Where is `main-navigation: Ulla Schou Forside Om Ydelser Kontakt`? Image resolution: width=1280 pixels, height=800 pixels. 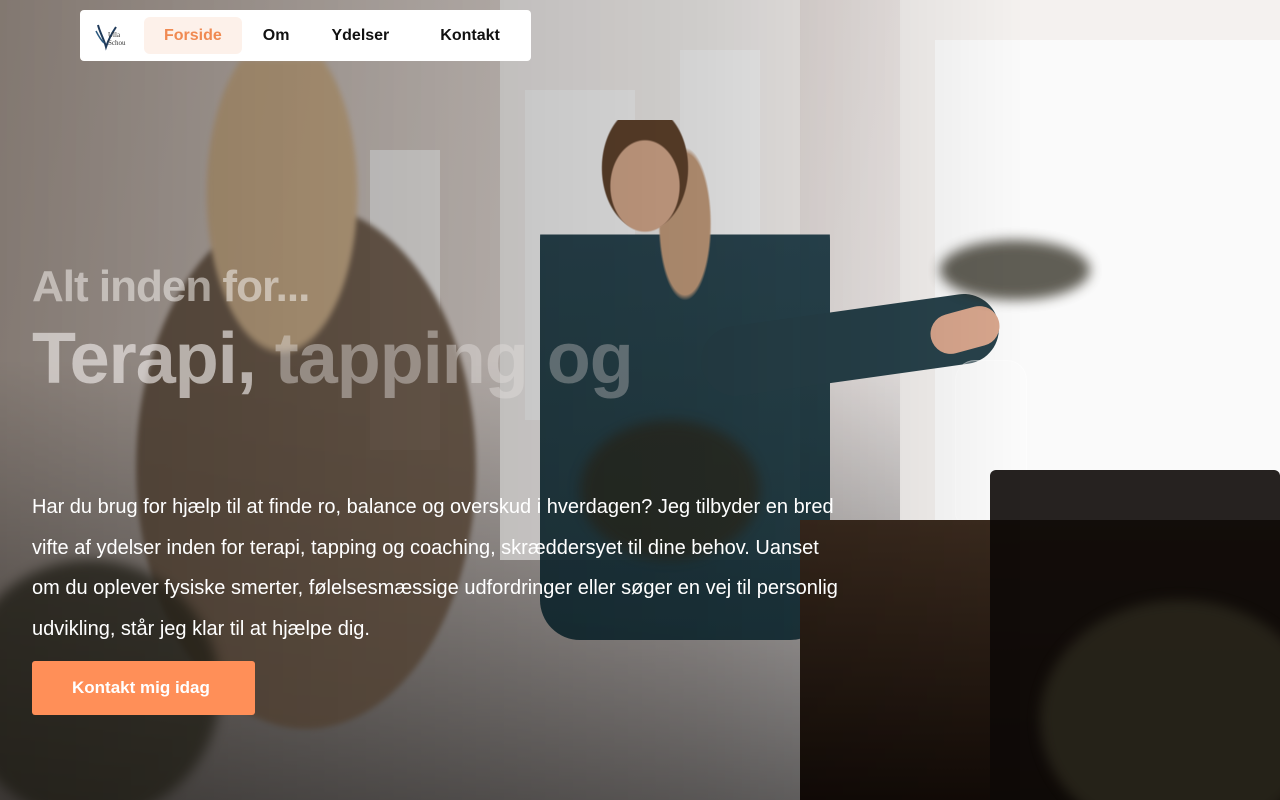
main-navigation: Ulla Schou Forside Om Ydelser Kontakt is located at coordinates (305, 35).